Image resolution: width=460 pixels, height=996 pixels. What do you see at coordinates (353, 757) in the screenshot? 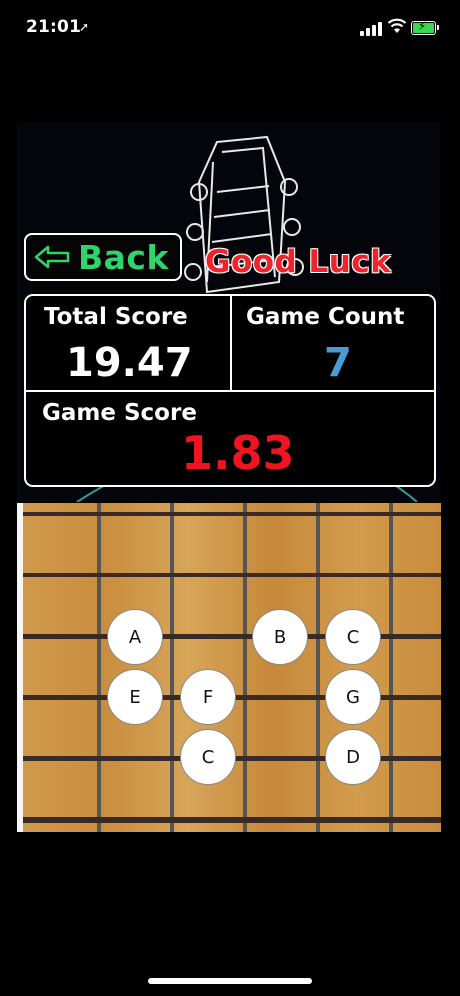
I see `note-d-button: D` at bounding box center [353, 757].